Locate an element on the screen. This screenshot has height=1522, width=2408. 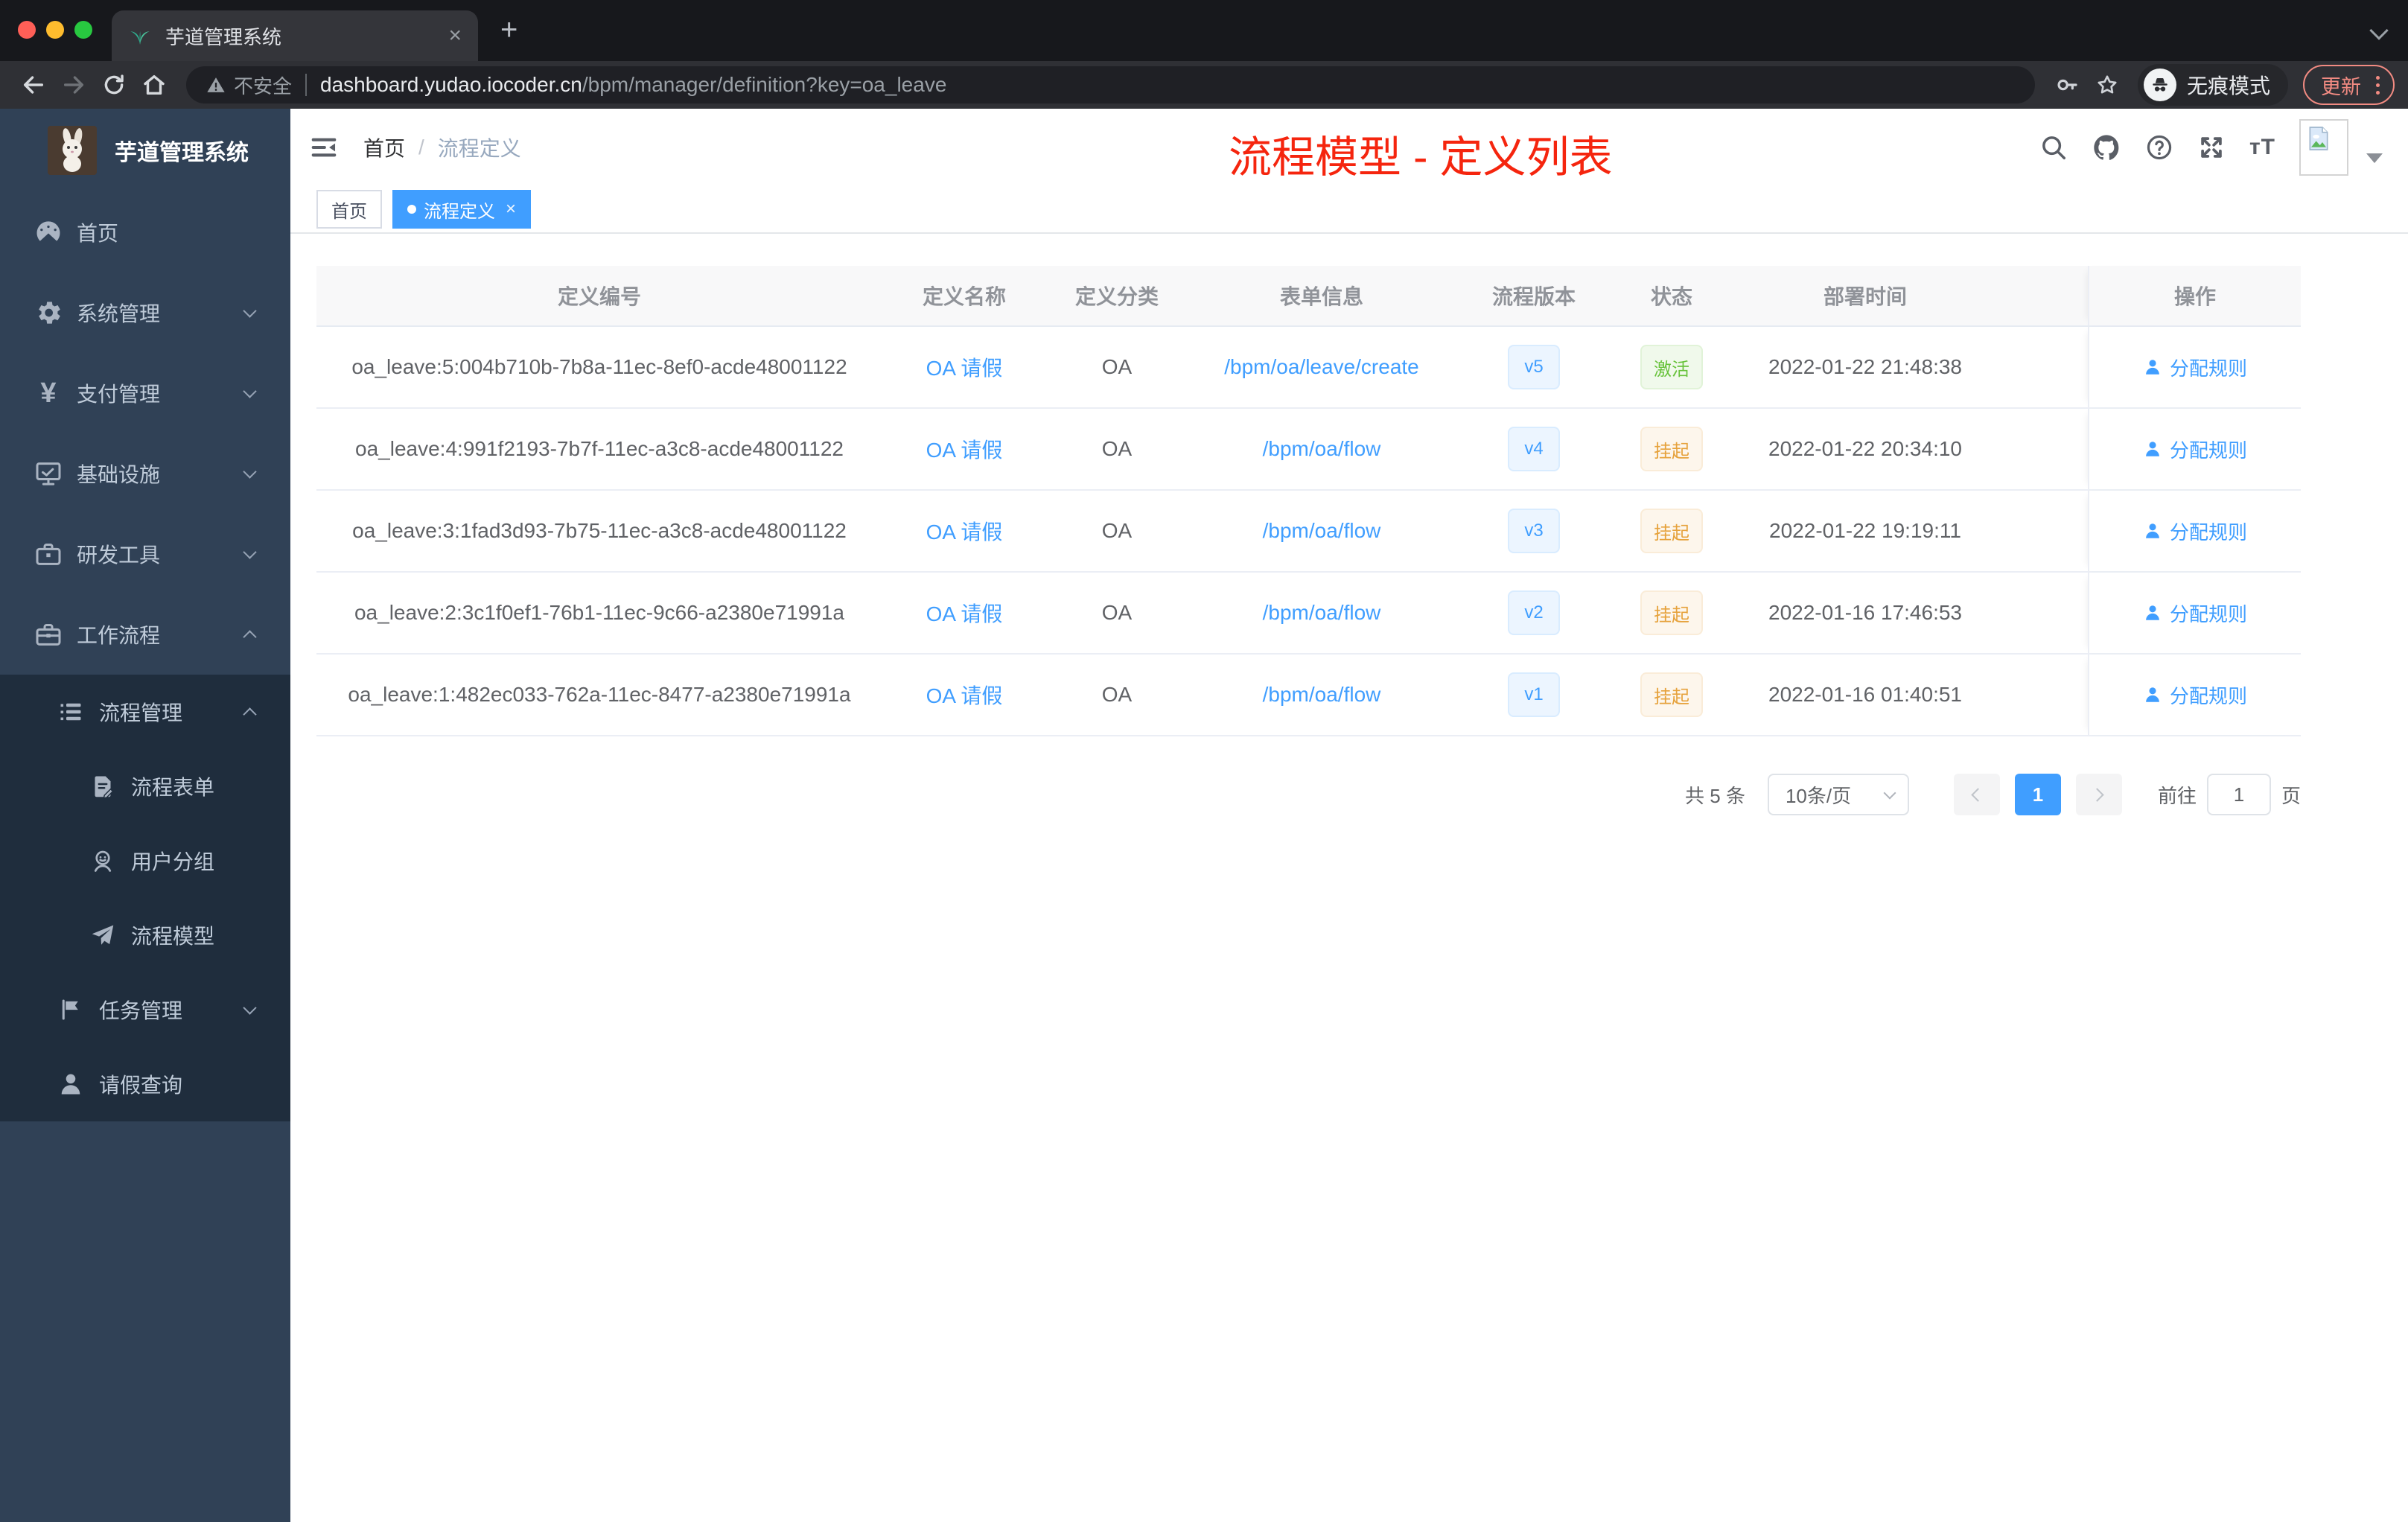
fullscreen-icon is located at coordinates (2211, 147).